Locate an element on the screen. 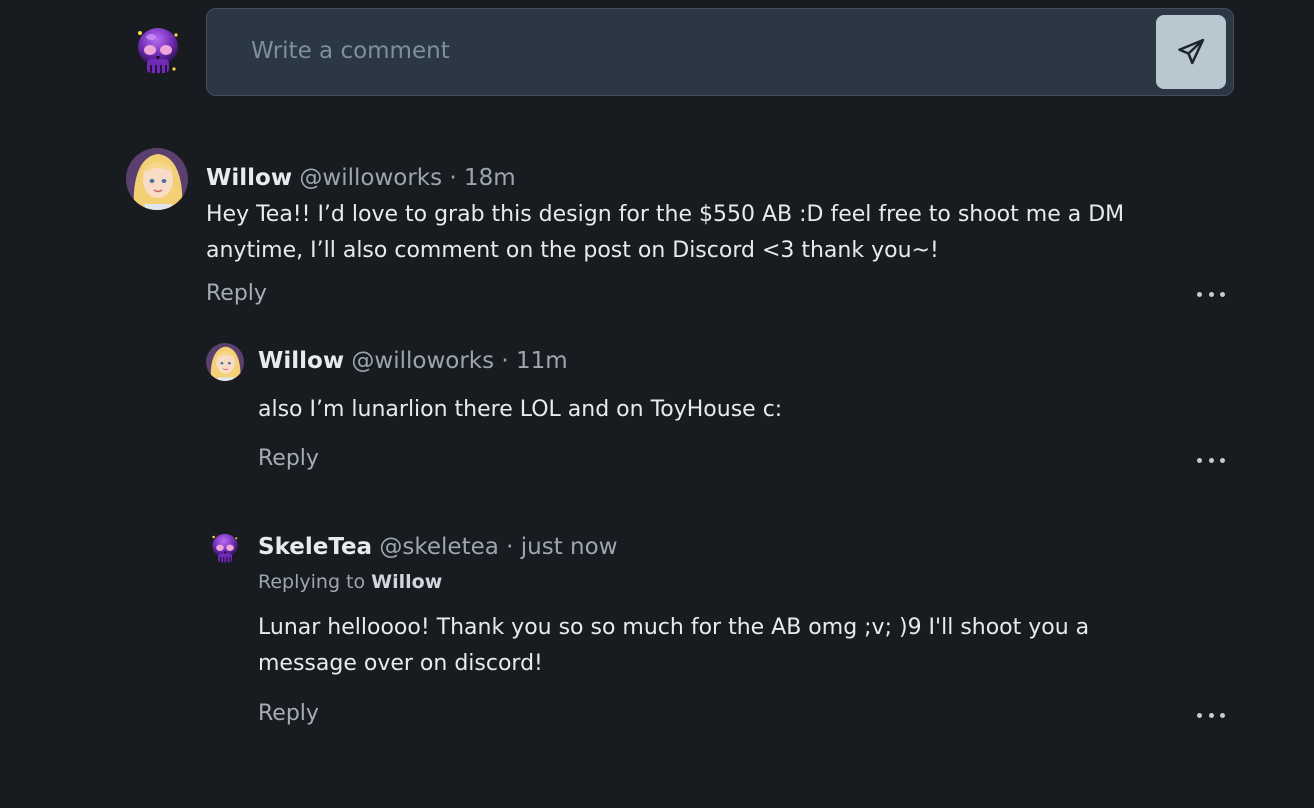  comment-header: SkeleTea @skeletea · just now is located at coordinates (438, 547).